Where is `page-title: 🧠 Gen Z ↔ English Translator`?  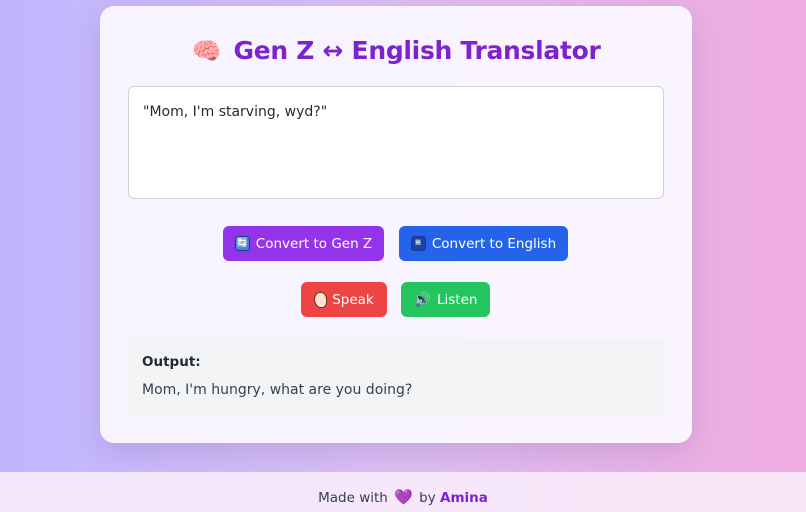
page-title: 🧠 Gen Z ↔ English Translator is located at coordinates (396, 50).